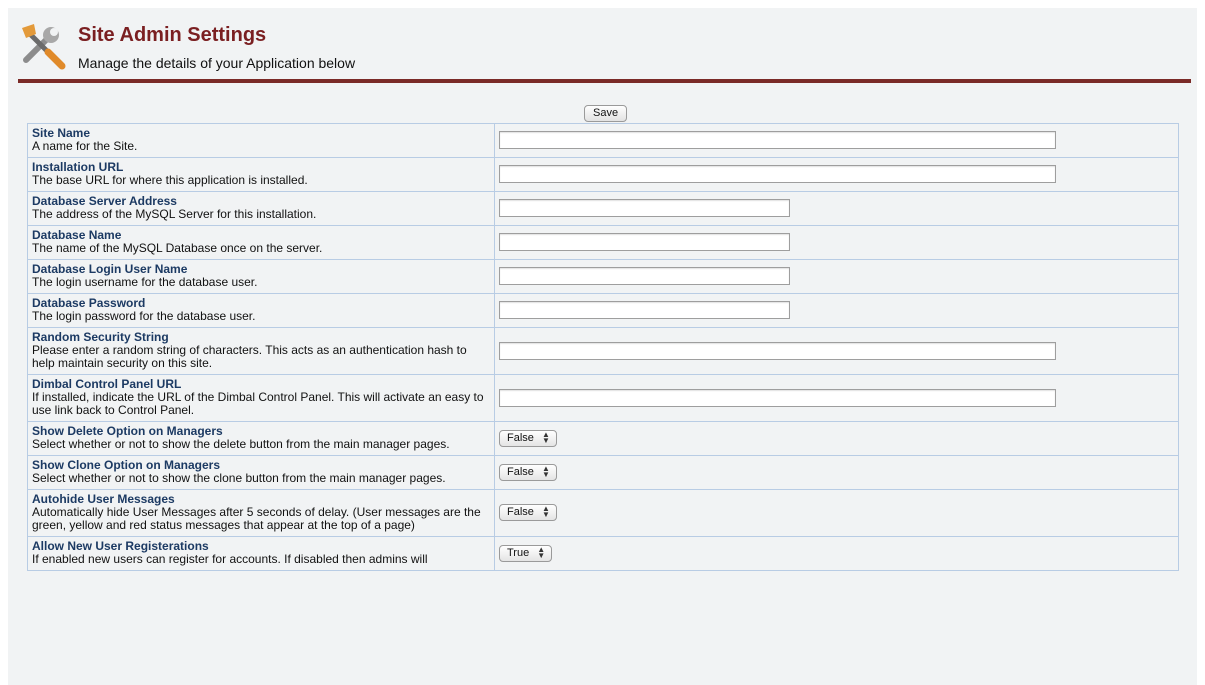 This screenshot has height=685, width=1205. What do you see at coordinates (172, 35) in the screenshot?
I see `page-title: Site Admin Settings` at bounding box center [172, 35].